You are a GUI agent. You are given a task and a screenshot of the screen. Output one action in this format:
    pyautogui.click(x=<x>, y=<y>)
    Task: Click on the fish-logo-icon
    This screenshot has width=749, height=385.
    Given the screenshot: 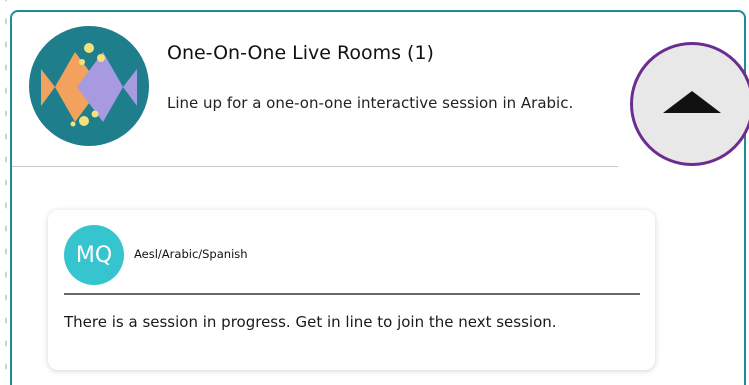 What is the action you would take?
    pyautogui.click(x=89, y=86)
    